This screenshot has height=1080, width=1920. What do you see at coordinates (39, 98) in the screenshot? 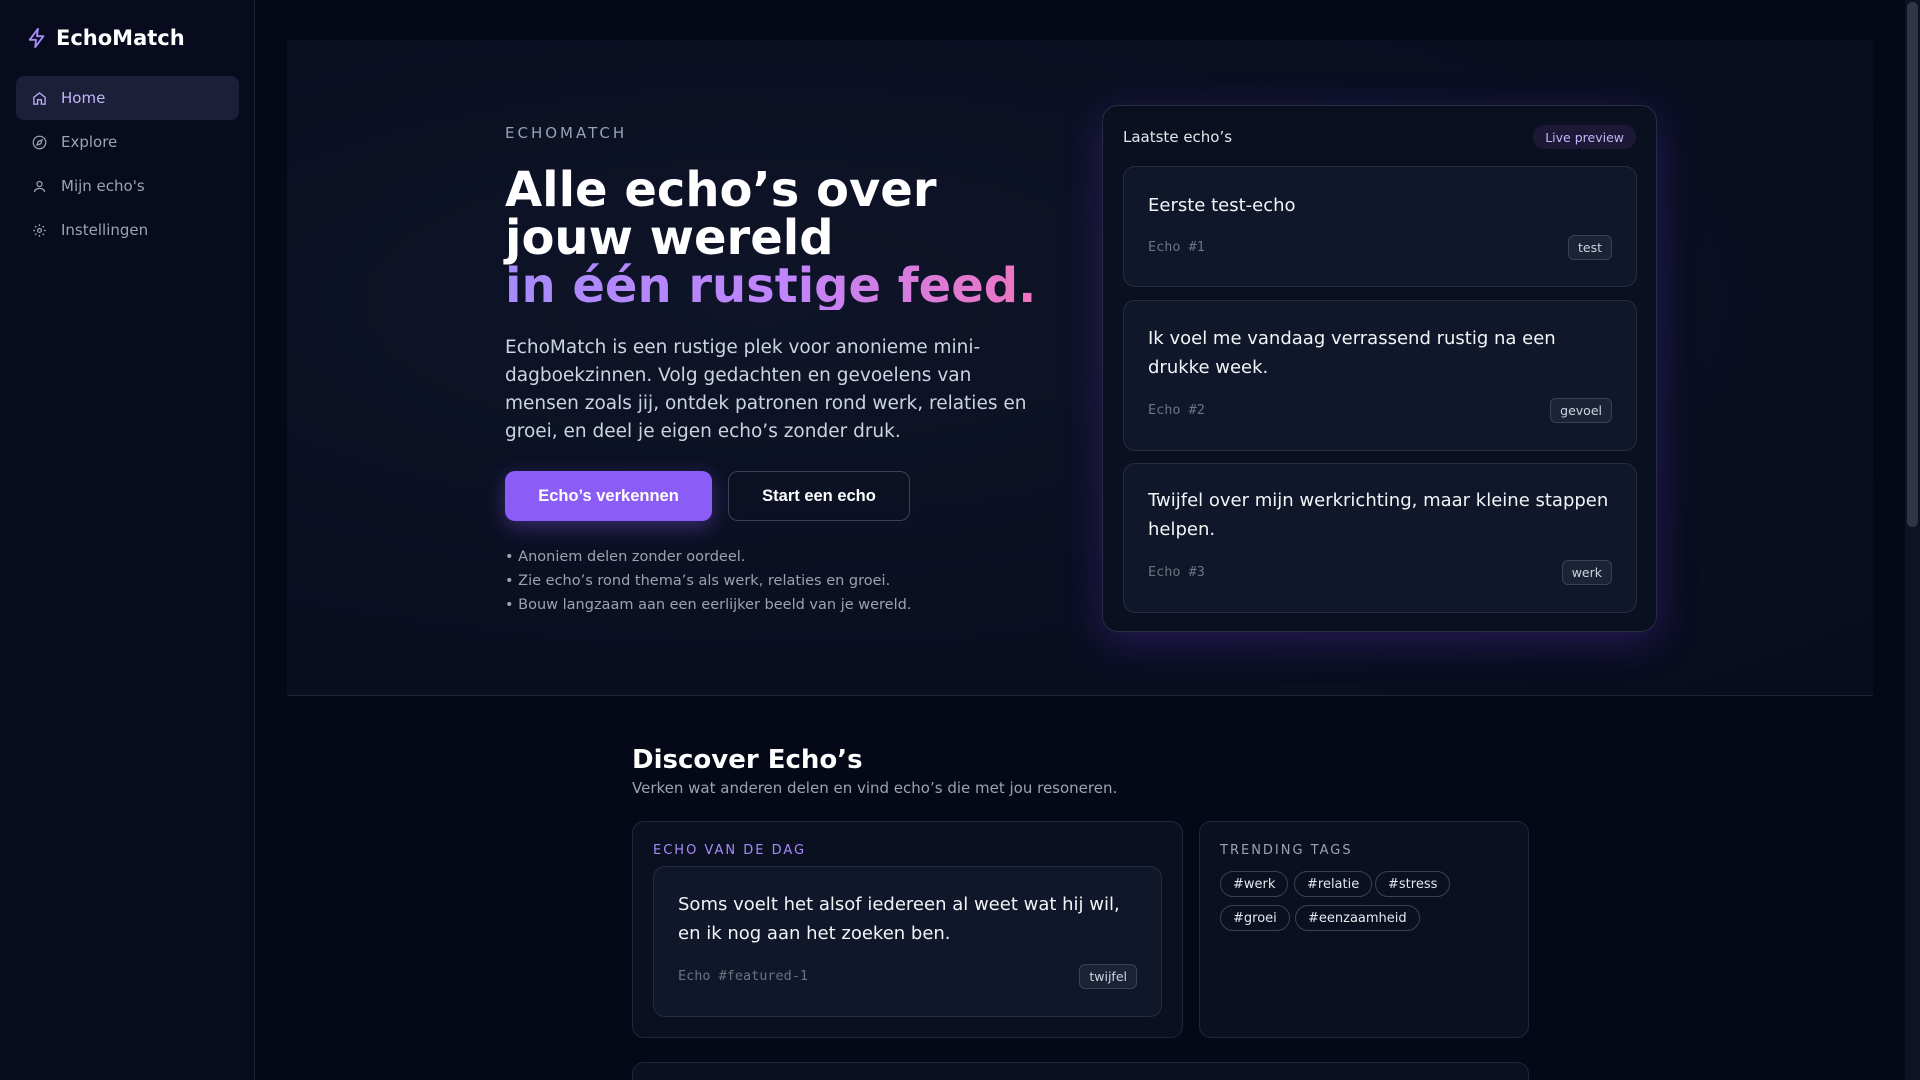
I see `home-icon` at bounding box center [39, 98].